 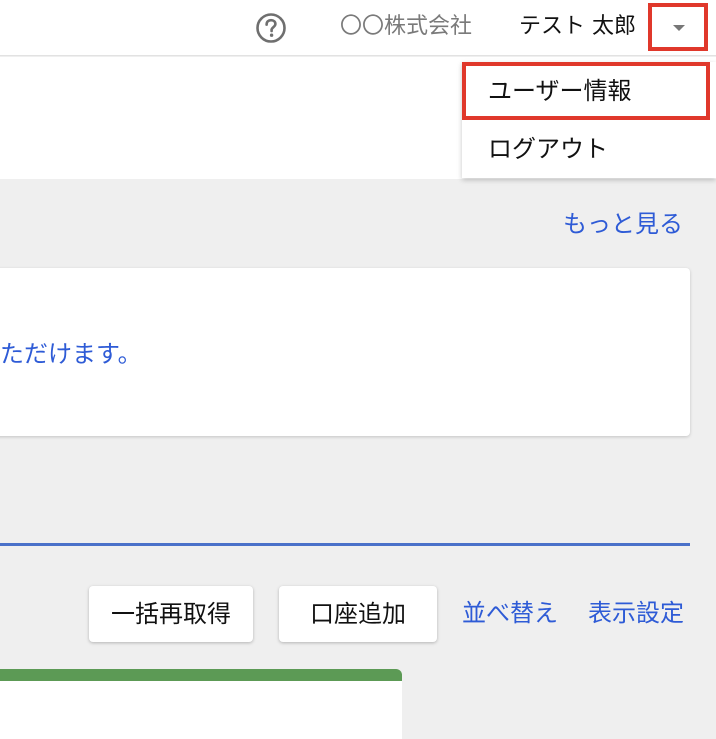 I want to click on menu-item-logout: ログアウト, so click(x=589, y=149).